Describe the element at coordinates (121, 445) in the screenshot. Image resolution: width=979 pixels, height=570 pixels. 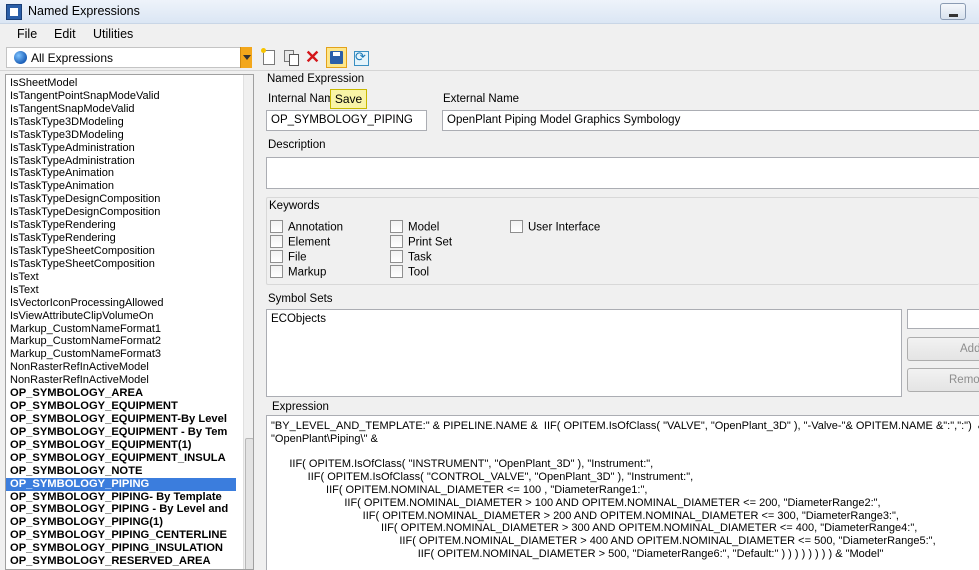
I see `list-item: OP_SYMBOLOGY_EQUIPMENT(1)` at that location.